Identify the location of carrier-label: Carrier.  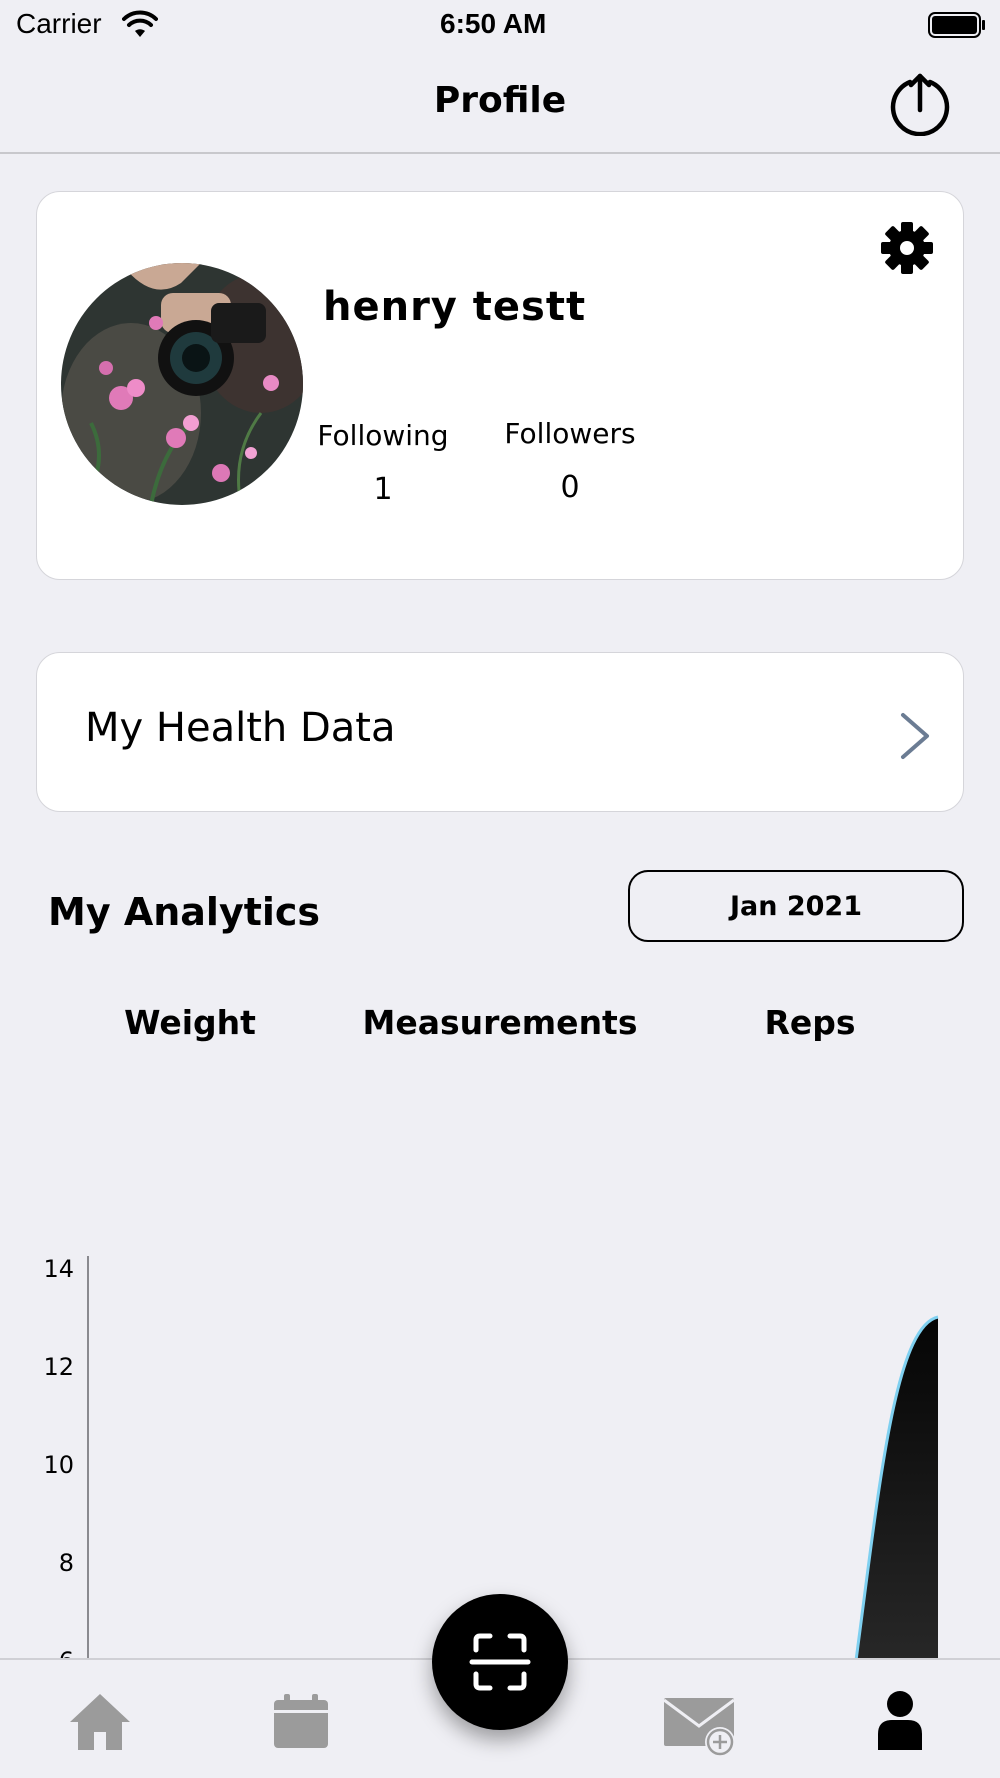
(59, 23).